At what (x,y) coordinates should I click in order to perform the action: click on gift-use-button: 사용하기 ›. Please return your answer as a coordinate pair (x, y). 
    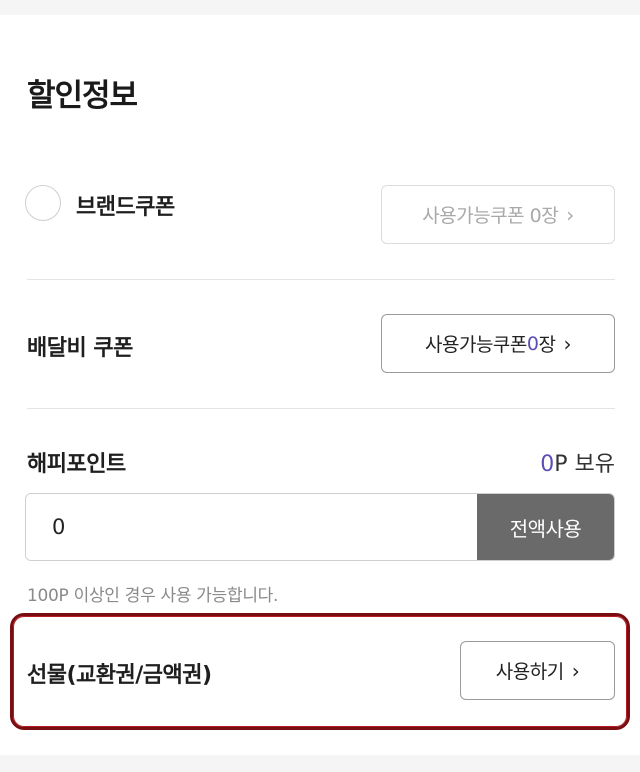
    Looking at the image, I should click on (537, 670).